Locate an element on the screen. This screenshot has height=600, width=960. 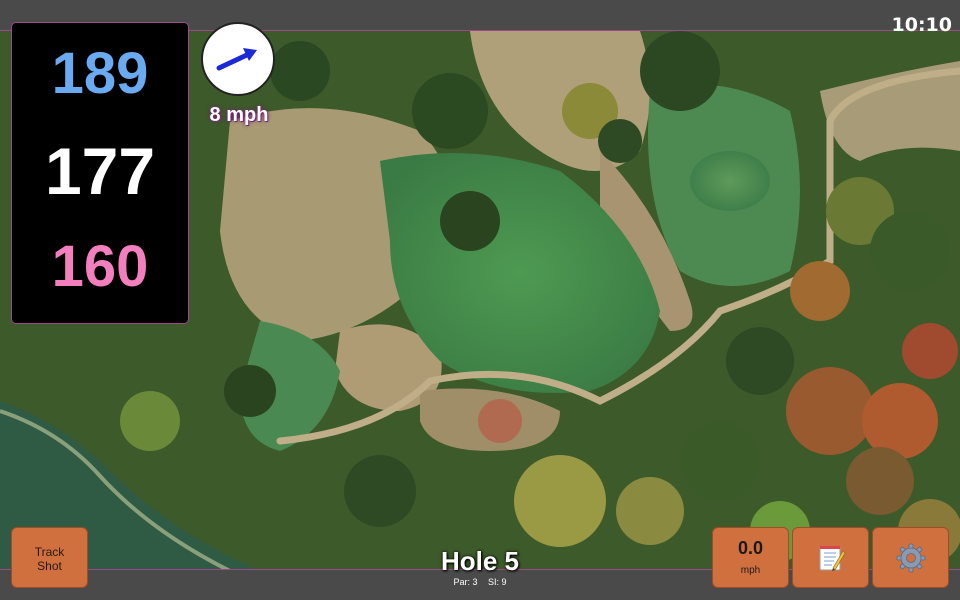
wind-speed-unit: mph is located at coordinates (750, 570).